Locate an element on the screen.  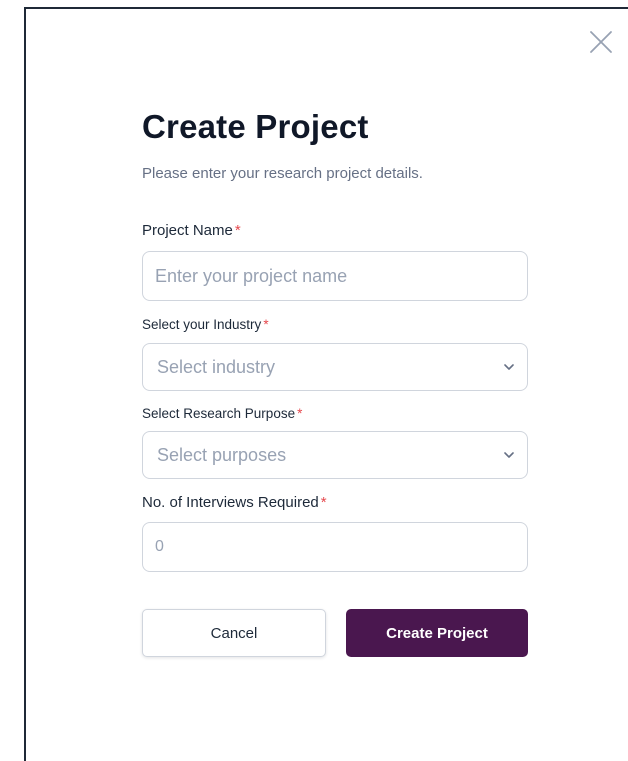
cancel-button: Cancel is located at coordinates (234, 633).